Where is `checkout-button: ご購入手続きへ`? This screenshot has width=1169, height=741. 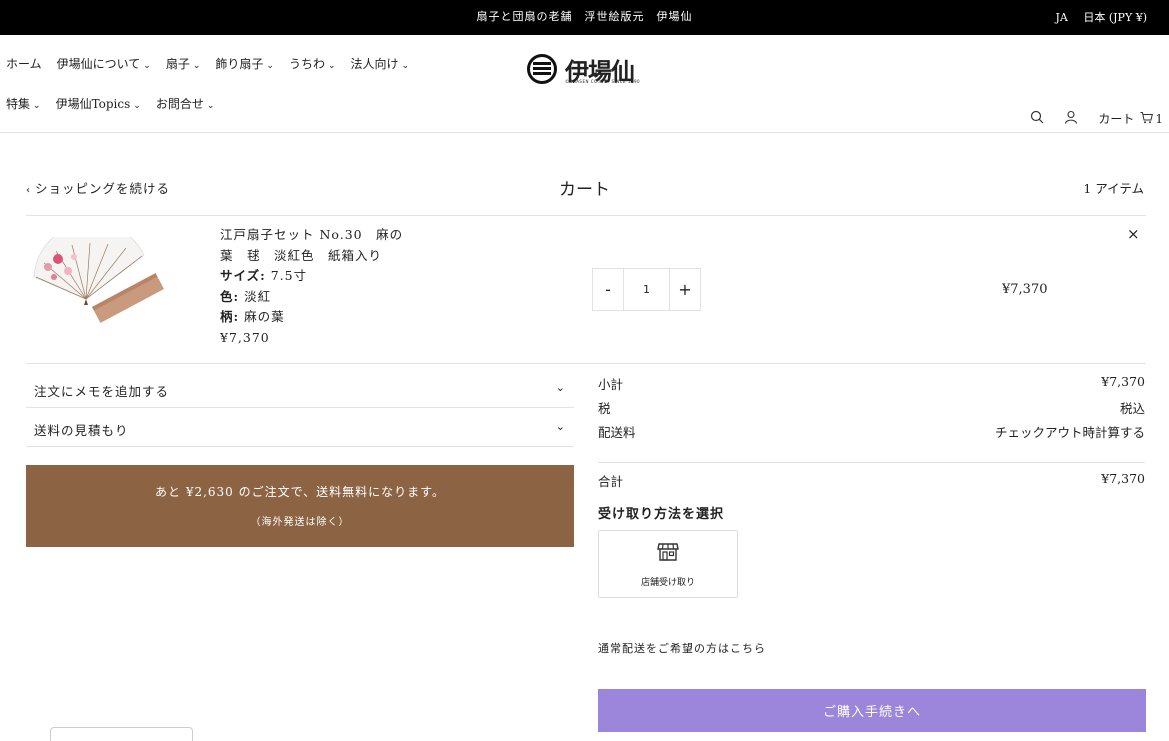 checkout-button: ご購入手続きへ is located at coordinates (872, 710).